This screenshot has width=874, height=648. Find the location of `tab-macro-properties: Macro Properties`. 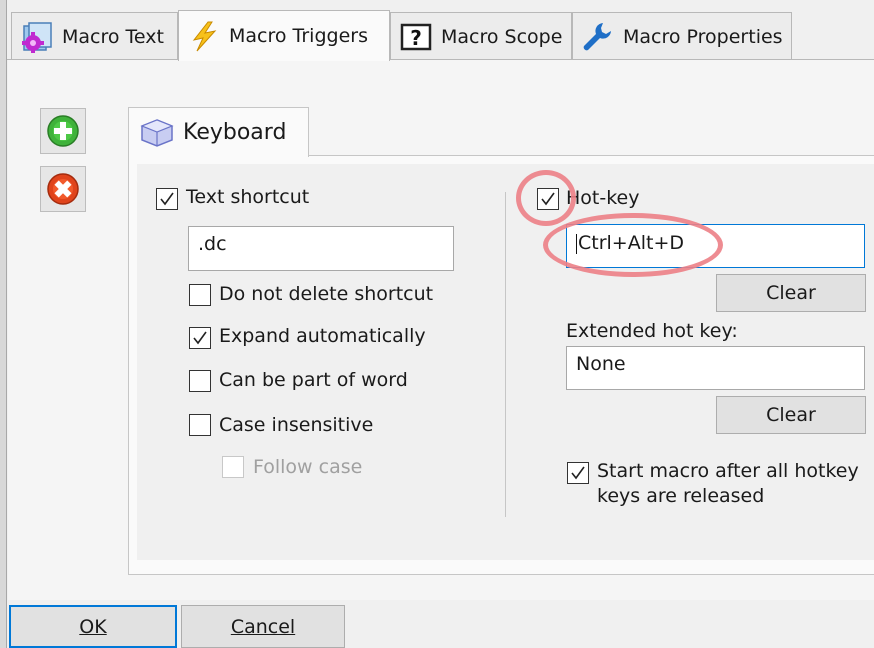

tab-macro-properties: Macro Properties is located at coordinates (682, 36).